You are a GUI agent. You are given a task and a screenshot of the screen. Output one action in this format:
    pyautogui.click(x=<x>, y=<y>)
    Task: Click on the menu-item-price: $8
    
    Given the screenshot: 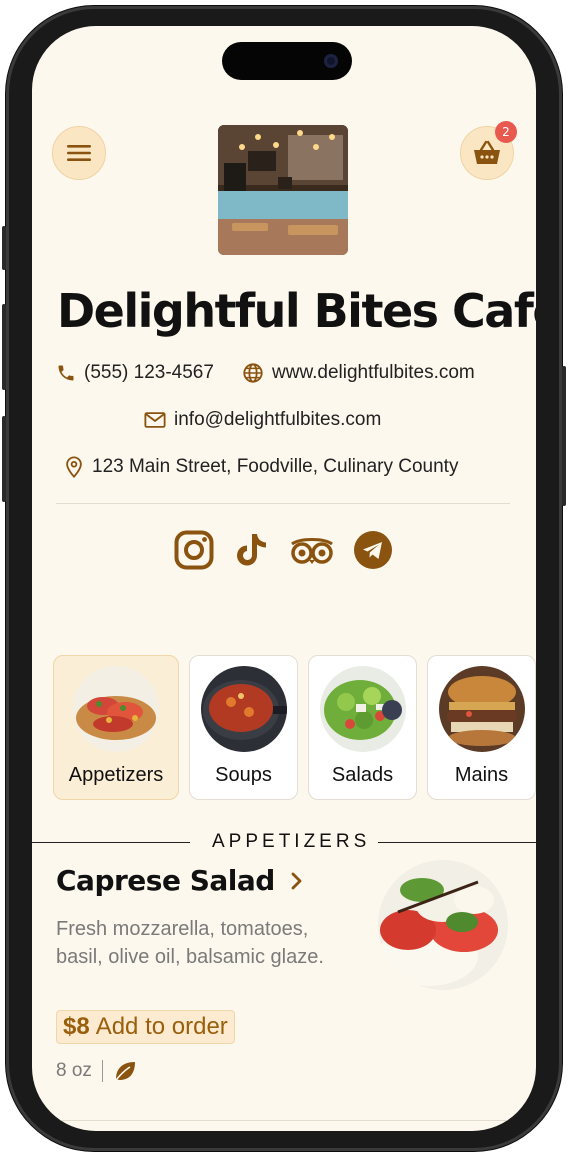 What is the action you would take?
    pyautogui.click(x=76, y=1026)
    